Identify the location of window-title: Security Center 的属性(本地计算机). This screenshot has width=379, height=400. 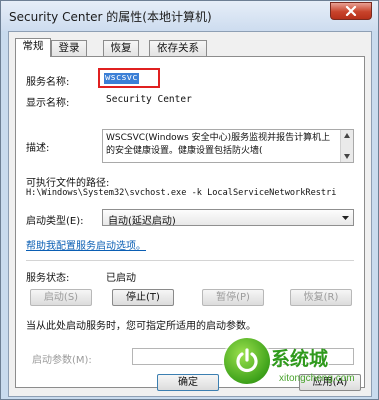
(110, 17).